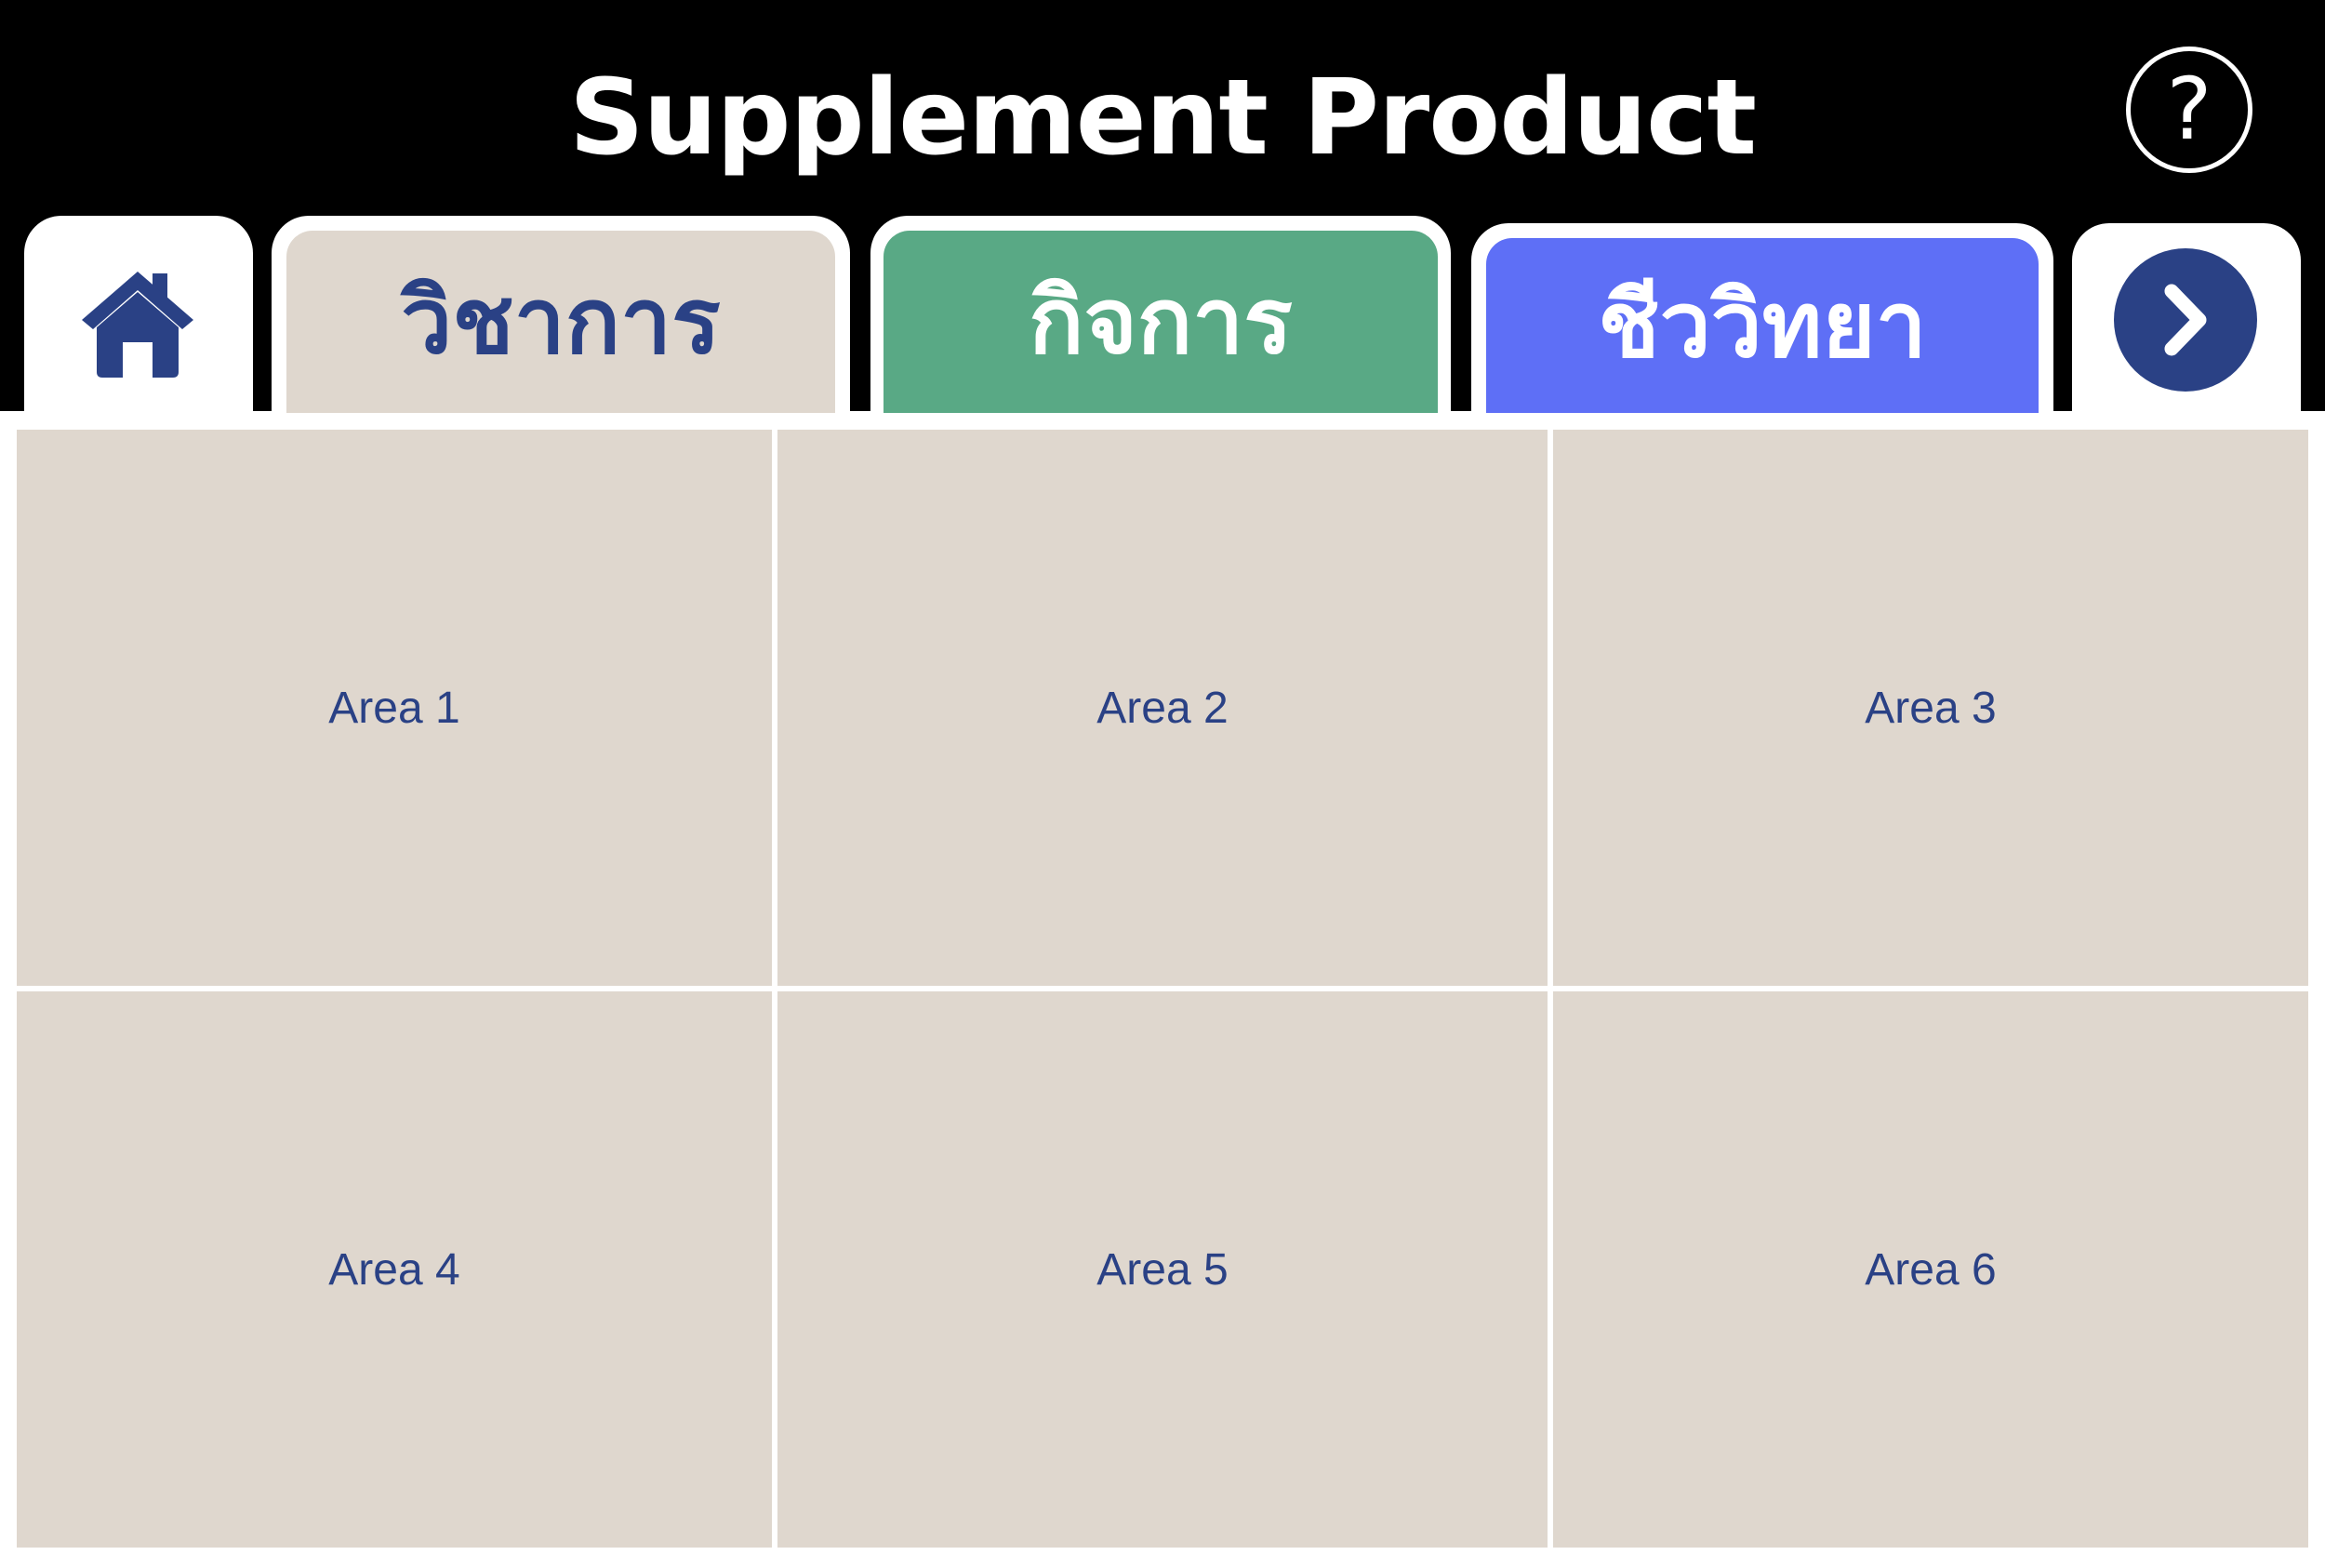 The image size is (2325, 1568). I want to click on tab-next, so click(2186, 318).